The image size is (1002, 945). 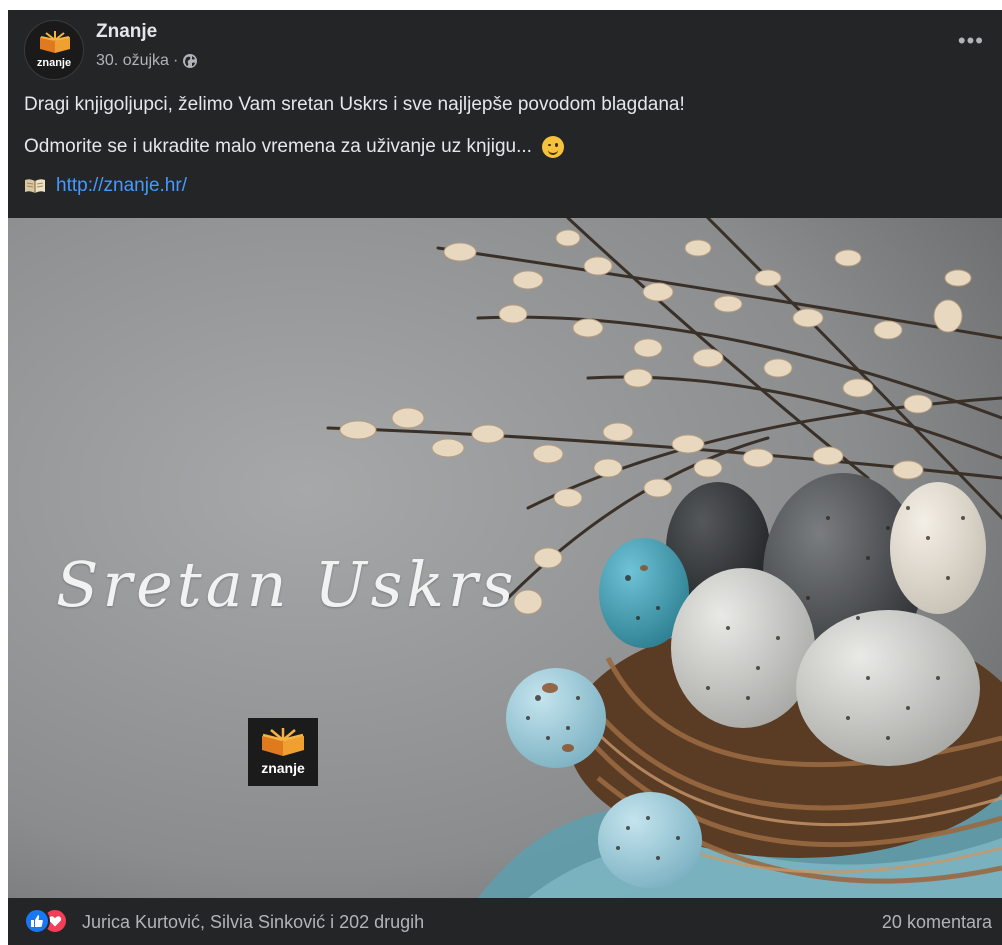 What do you see at coordinates (190, 61) in the screenshot?
I see `globe-icon` at bounding box center [190, 61].